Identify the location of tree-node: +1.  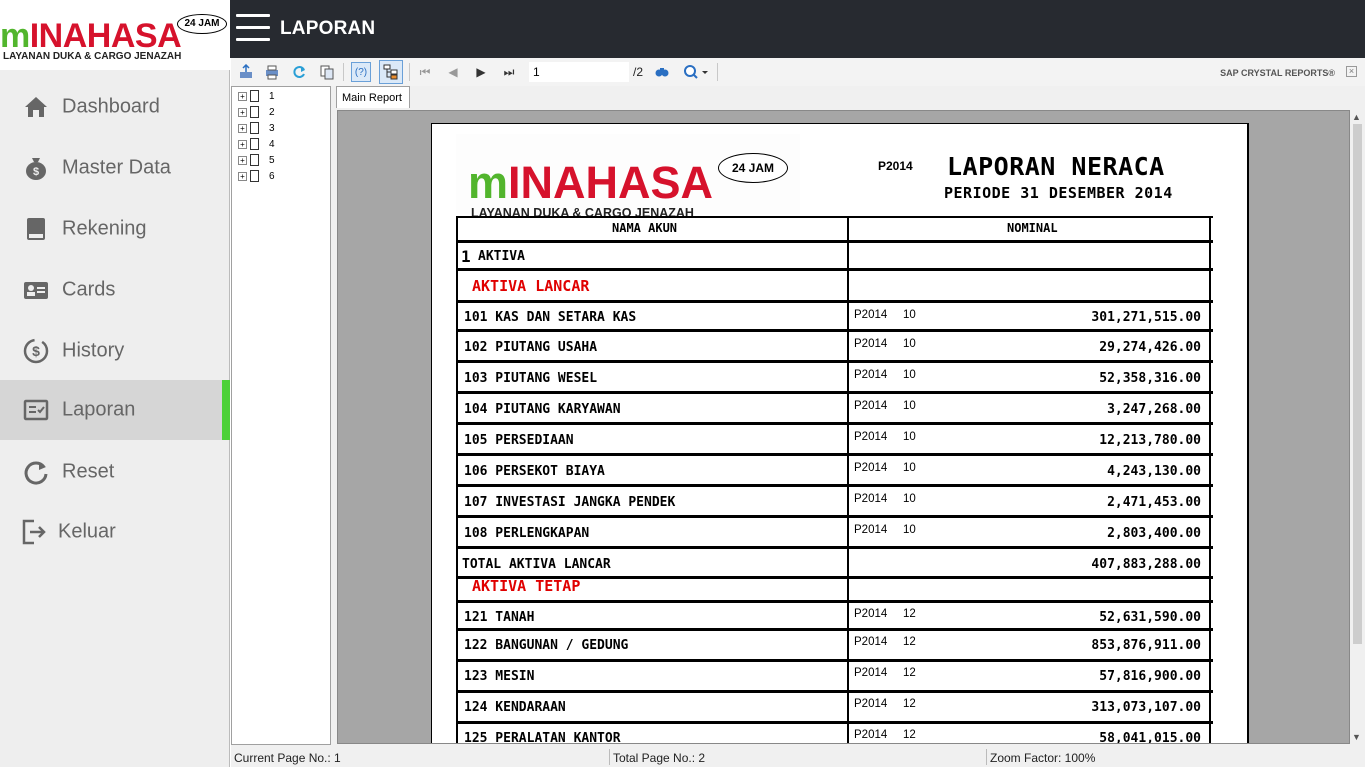
(256, 96).